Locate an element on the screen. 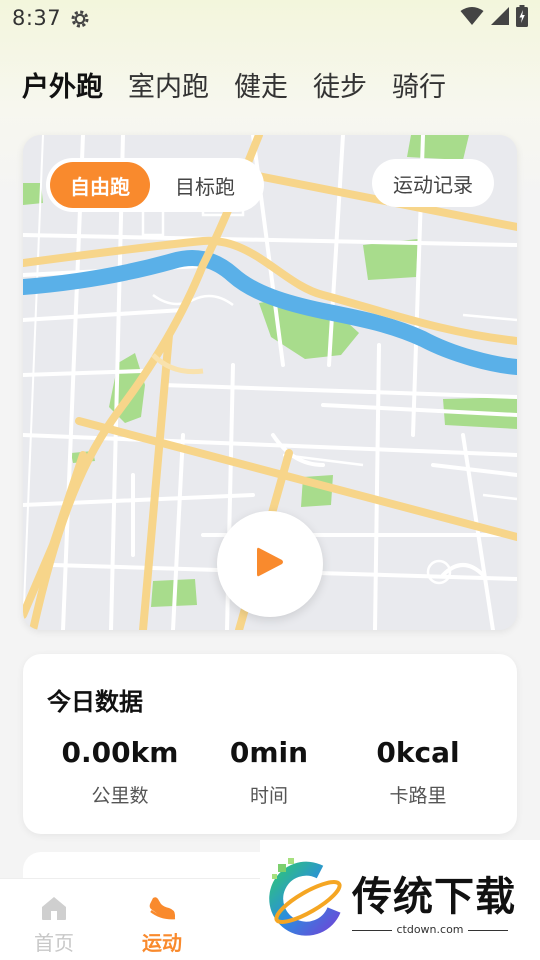 This screenshot has height=960, width=540. tab-outdoor-run: 户外跑 is located at coordinates (62, 84).